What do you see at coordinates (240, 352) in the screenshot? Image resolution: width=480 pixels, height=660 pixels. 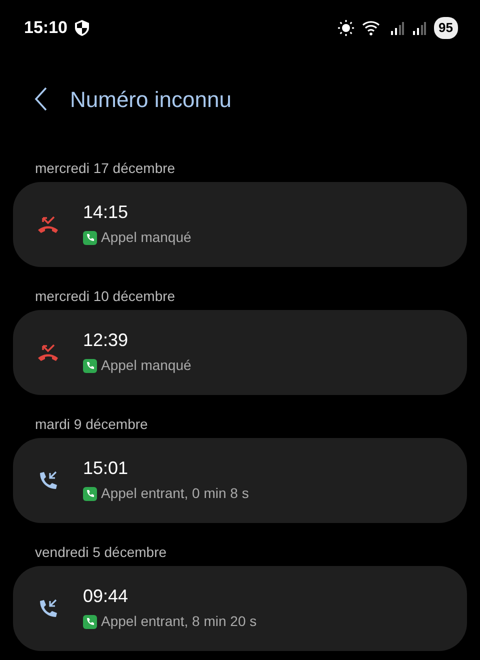 I see `call-card: 12:39 Appel manqué` at bounding box center [240, 352].